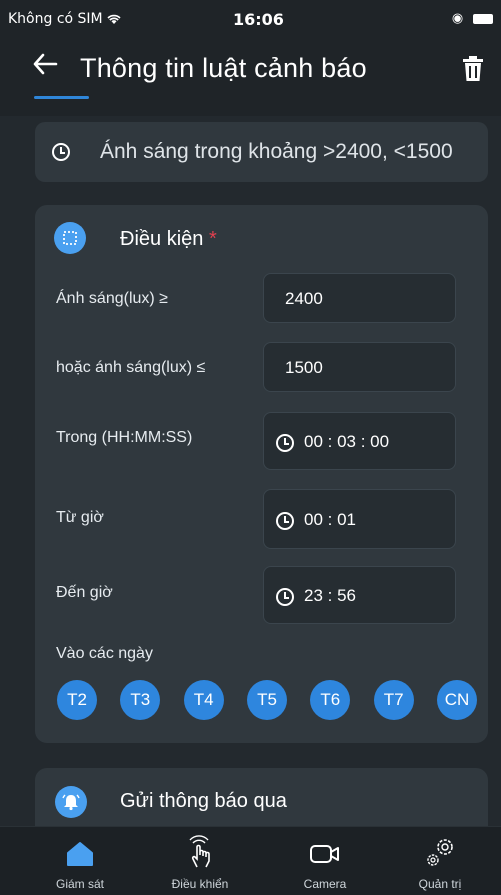  I want to click on to-time-label: Đến giờ, so click(84, 592).